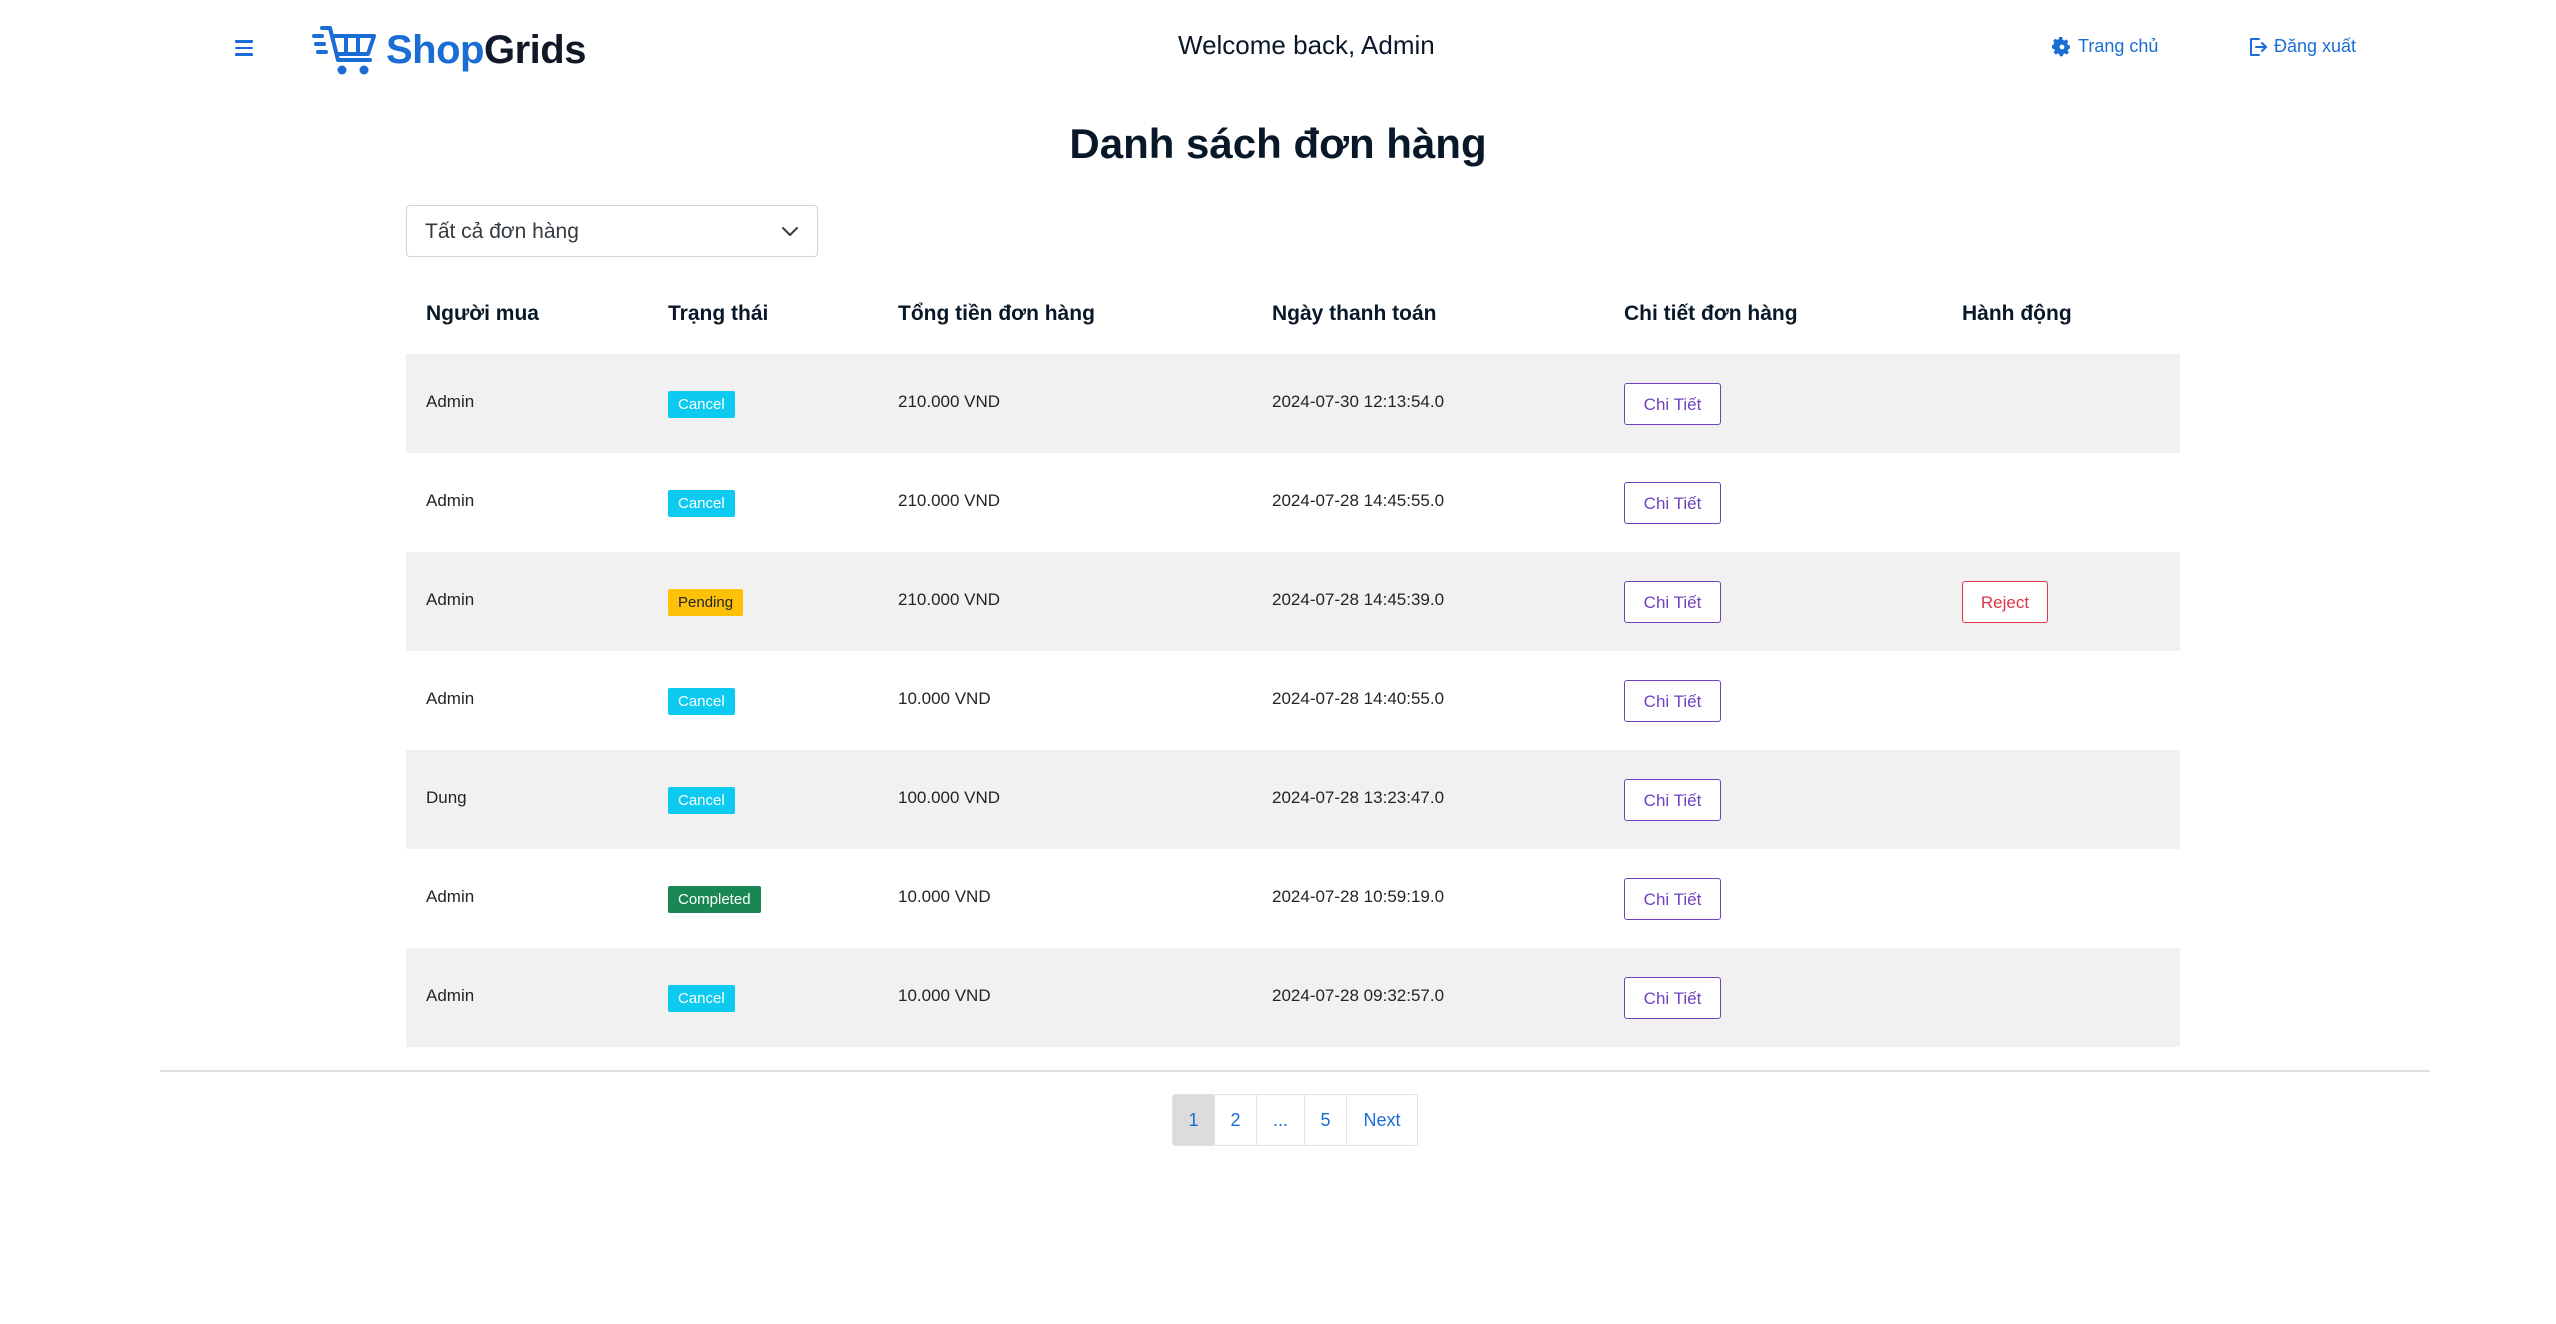 The height and width of the screenshot is (1324, 2556). Describe the element at coordinates (949, 797) in the screenshot. I see `total-cell: 100.000 VND` at that location.